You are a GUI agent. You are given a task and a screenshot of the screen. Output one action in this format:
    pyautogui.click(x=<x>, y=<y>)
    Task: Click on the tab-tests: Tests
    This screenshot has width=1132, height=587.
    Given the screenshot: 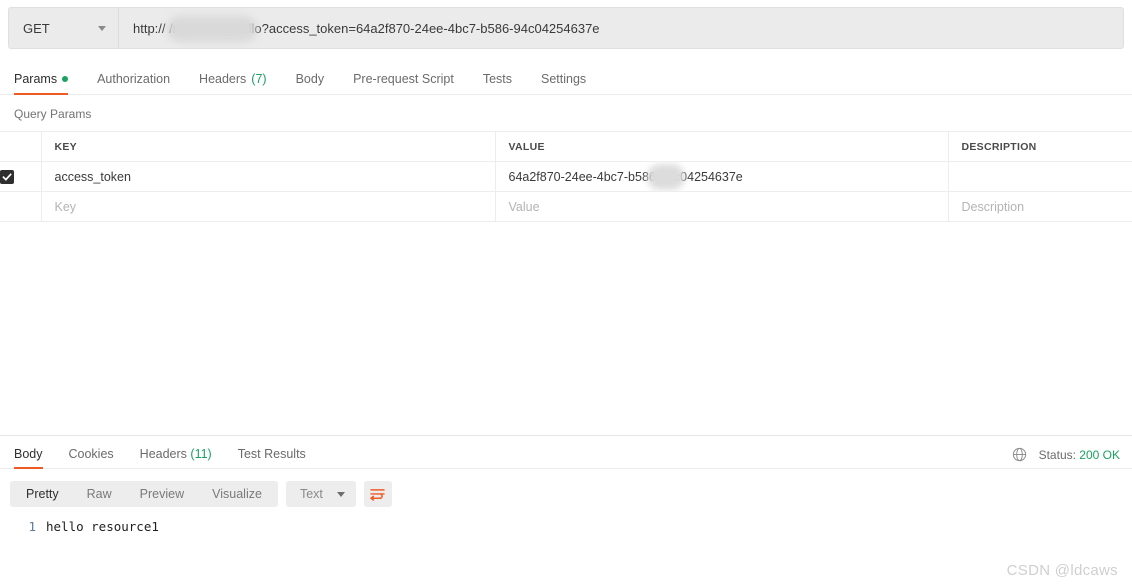 What is the action you would take?
    pyautogui.click(x=497, y=83)
    